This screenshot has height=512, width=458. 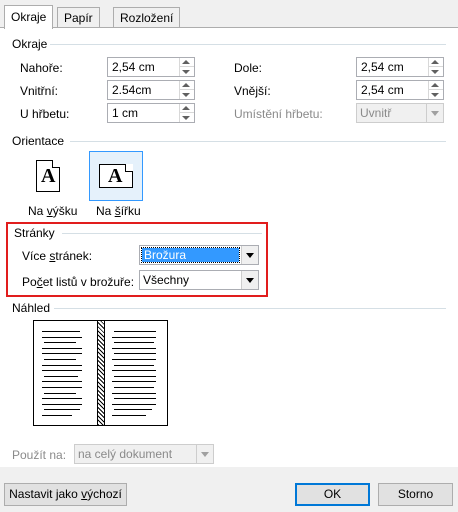 I want to click on multiple-pages-label: Více stránek:, so click(x=57, y=256).